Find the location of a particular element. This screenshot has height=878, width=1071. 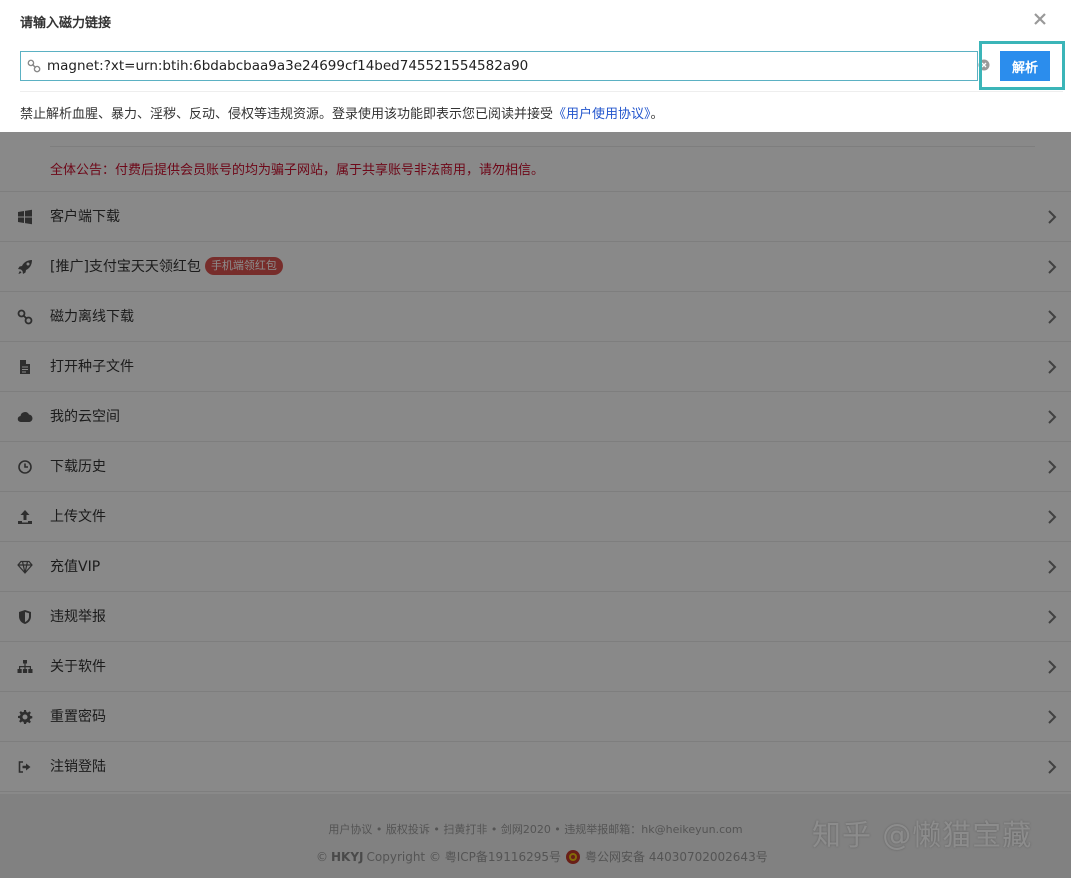

magnet-input-wrapper is located at coordinates (499, 66).